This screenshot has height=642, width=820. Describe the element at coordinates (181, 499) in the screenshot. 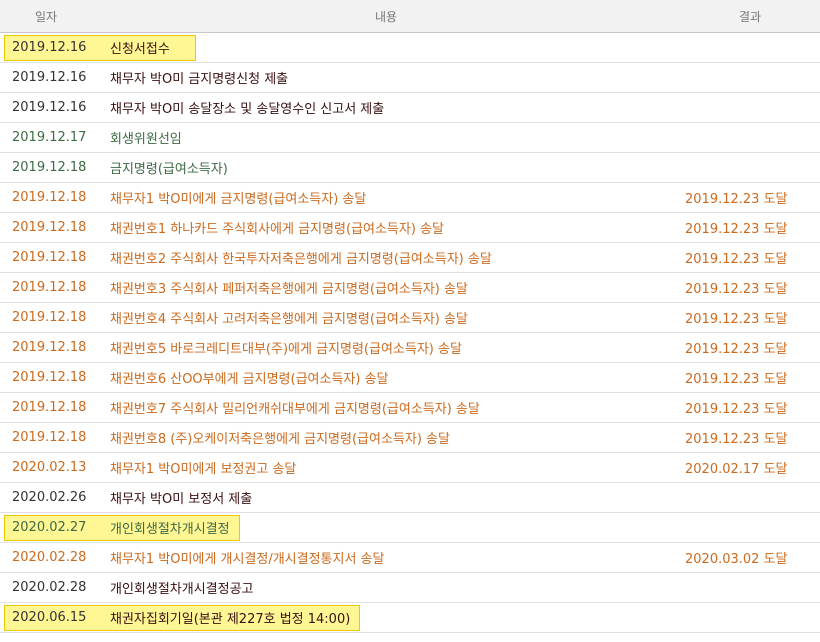

I see `row-content: 채무자 박O미 보정서 제출` at that location.